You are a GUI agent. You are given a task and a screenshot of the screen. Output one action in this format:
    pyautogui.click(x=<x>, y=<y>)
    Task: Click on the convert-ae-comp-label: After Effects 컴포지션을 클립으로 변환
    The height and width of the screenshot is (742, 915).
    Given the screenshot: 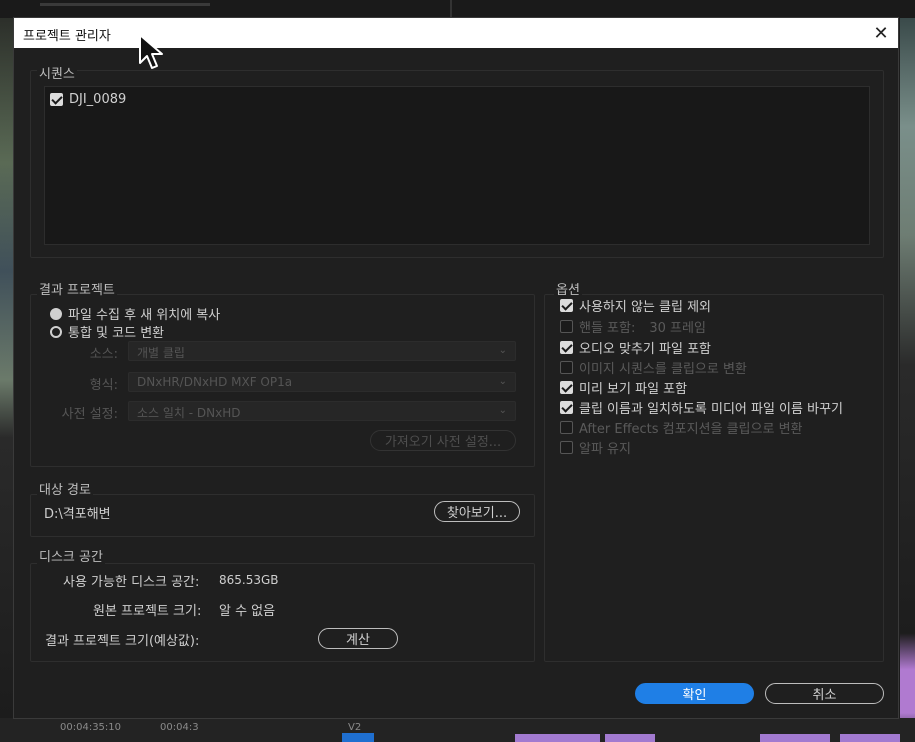 What is the action you would take?
    pyautogui.click(x=691, y=429)
    